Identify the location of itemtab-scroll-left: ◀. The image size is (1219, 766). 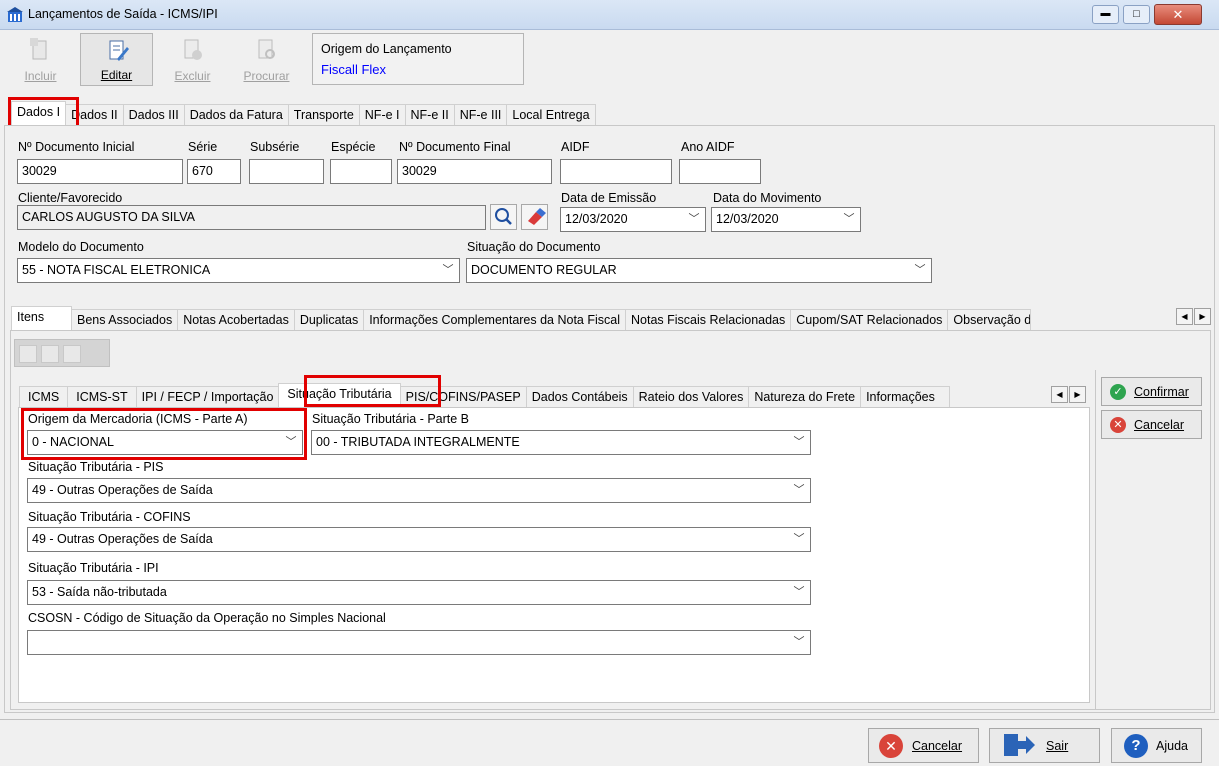
(1059, 394).